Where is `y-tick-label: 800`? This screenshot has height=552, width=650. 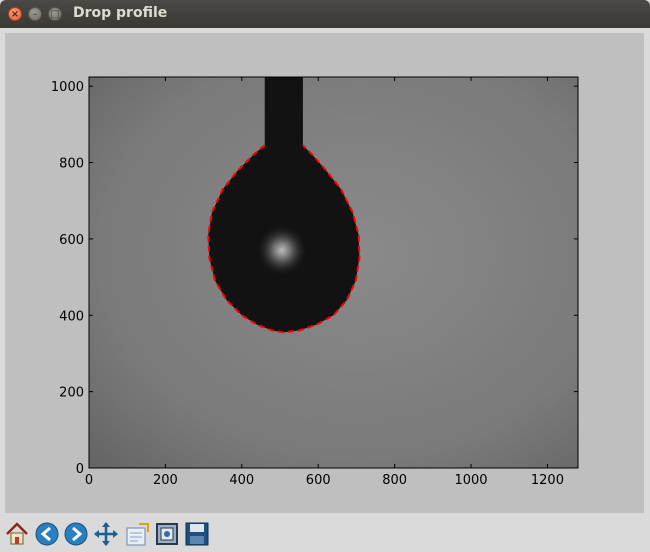 y-tick-label: 800 is located at coordinates (71, 164).